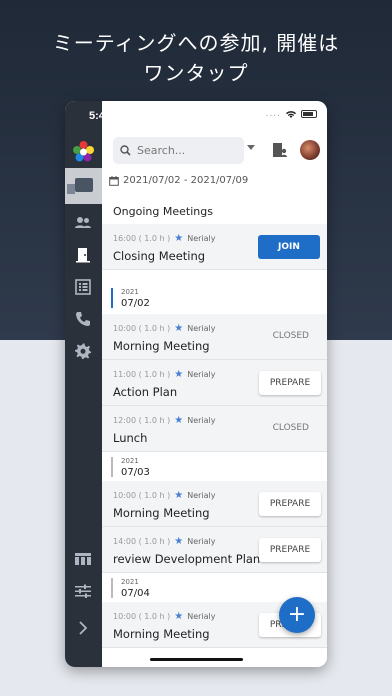  I want to click on contact-card-icon, so click(279, 150).